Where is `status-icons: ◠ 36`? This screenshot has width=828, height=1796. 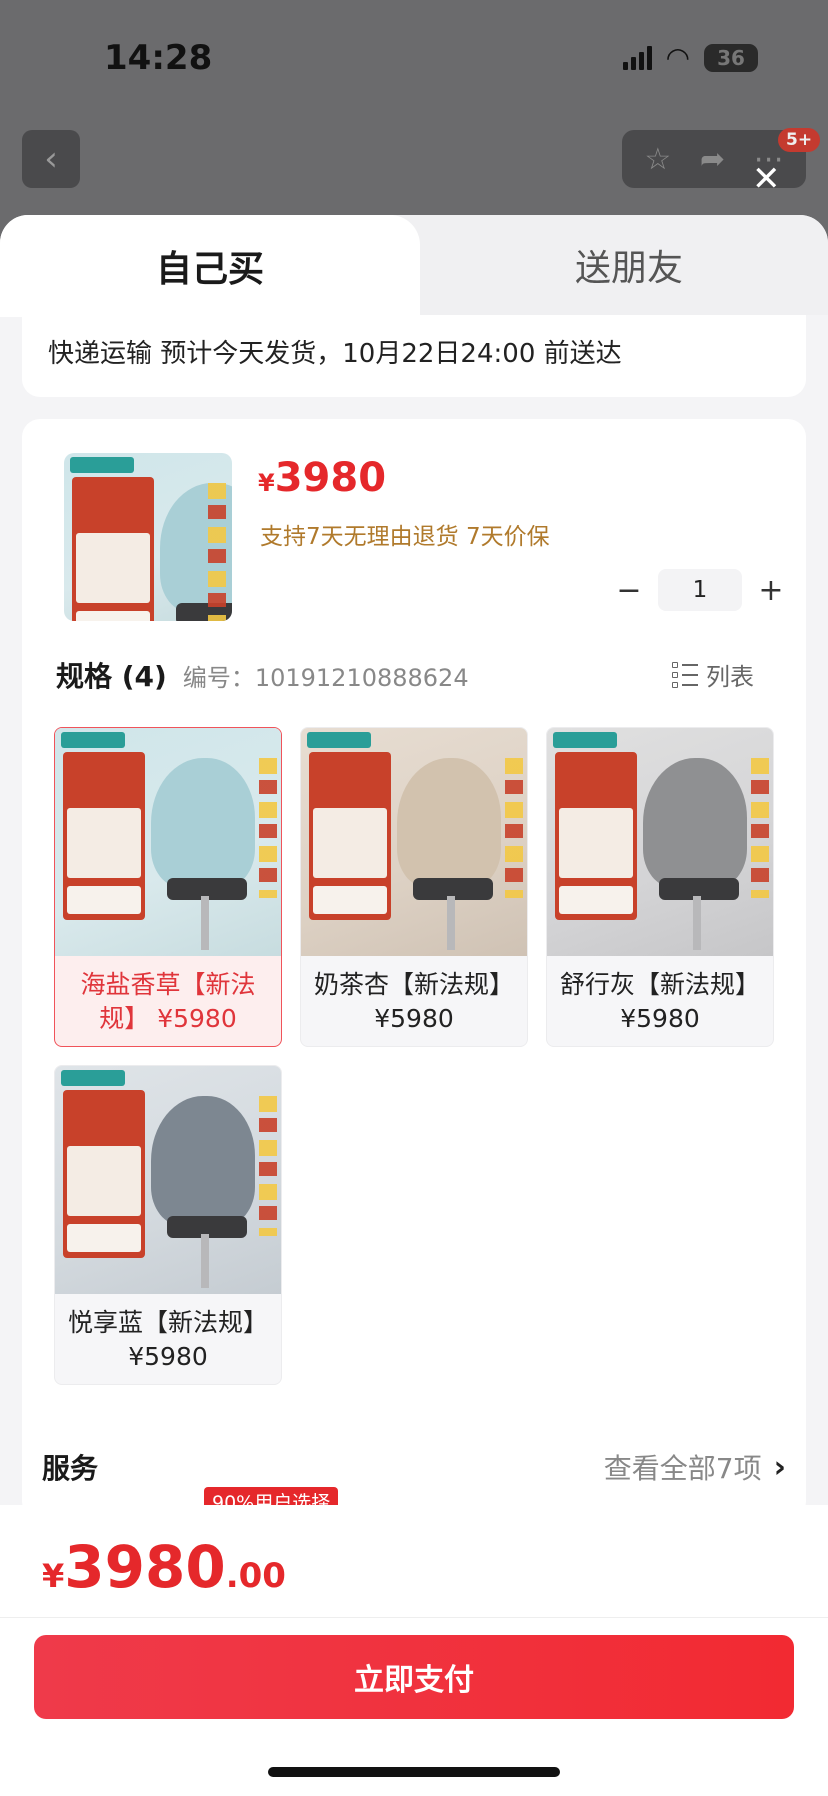
status-icons: ◠ 36 is located at coordinates (690, 57).